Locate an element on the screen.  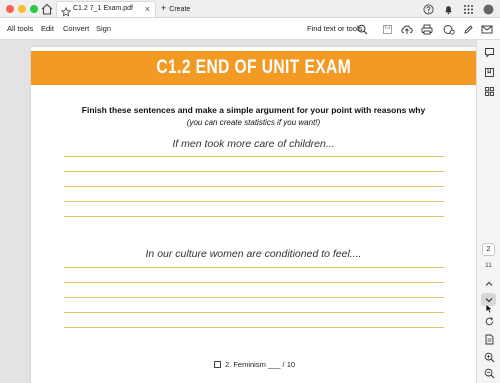
exam-banner: C1.2 END OF UNIT EXAM is located at coordinates (253, 68).